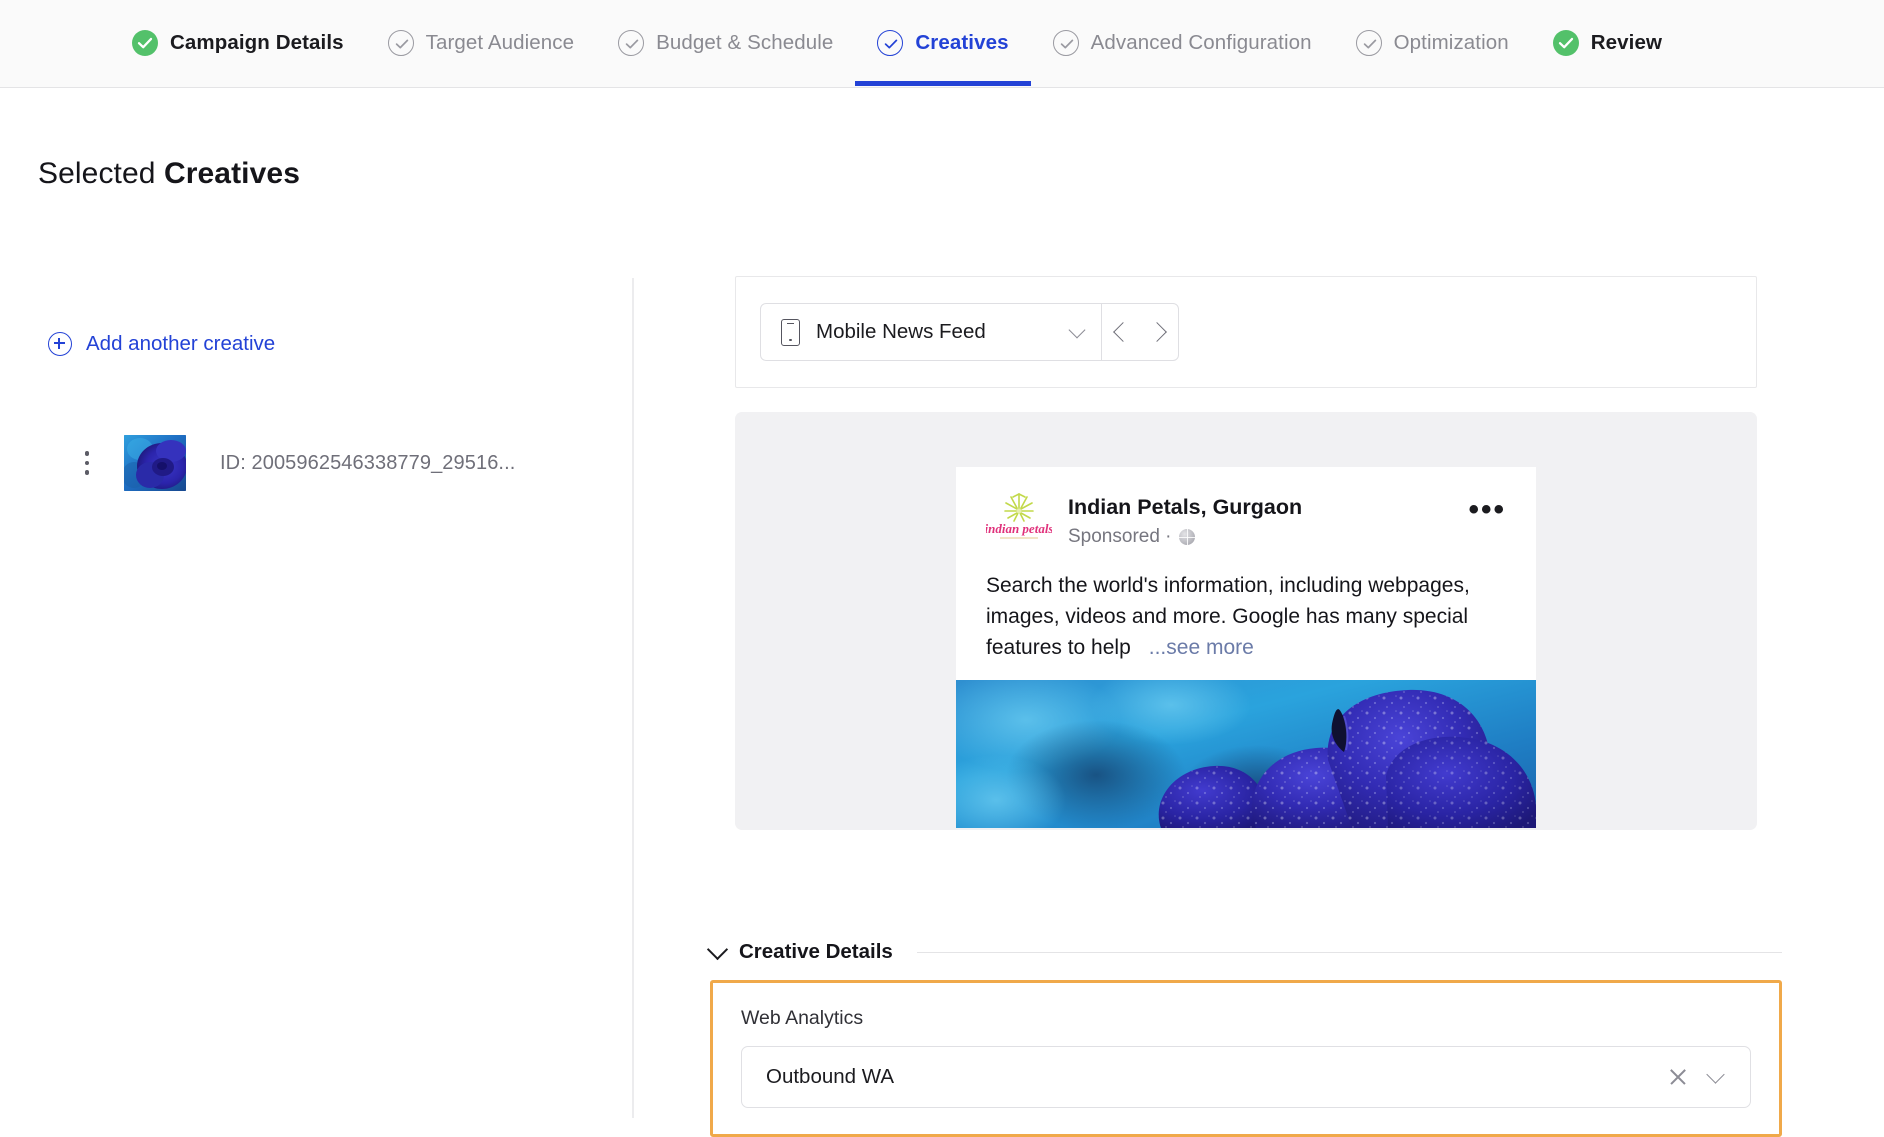 This screenshot has width=1884, height=1137. I want to click on web-analytics-label: Web Analytics, so click(802, 1018).